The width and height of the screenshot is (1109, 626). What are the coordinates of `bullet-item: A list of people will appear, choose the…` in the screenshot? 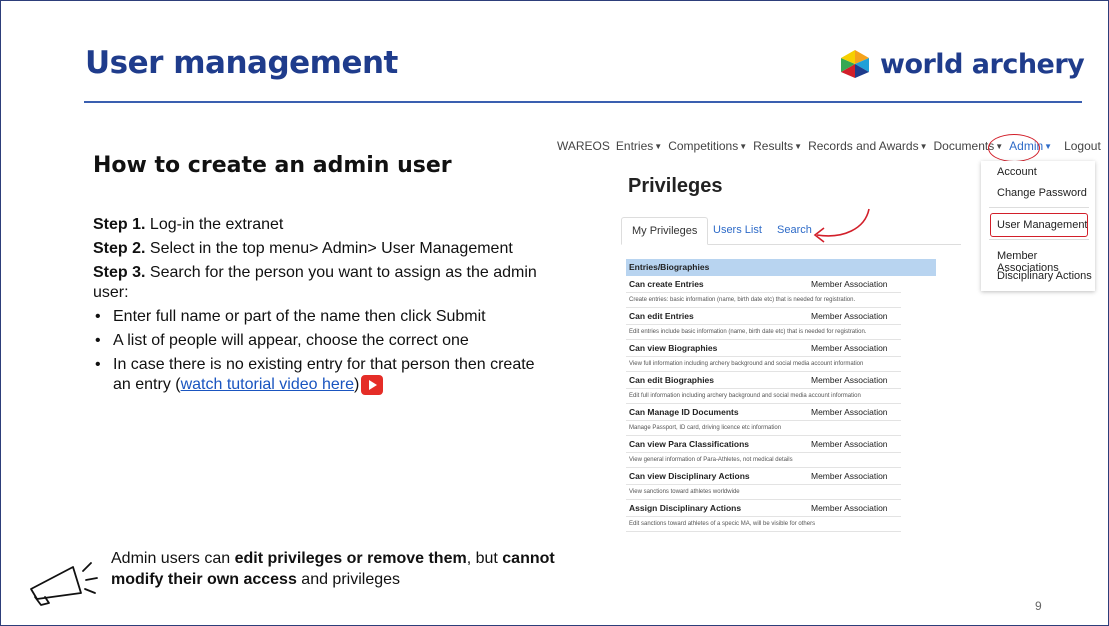 It's located at (323, 341).